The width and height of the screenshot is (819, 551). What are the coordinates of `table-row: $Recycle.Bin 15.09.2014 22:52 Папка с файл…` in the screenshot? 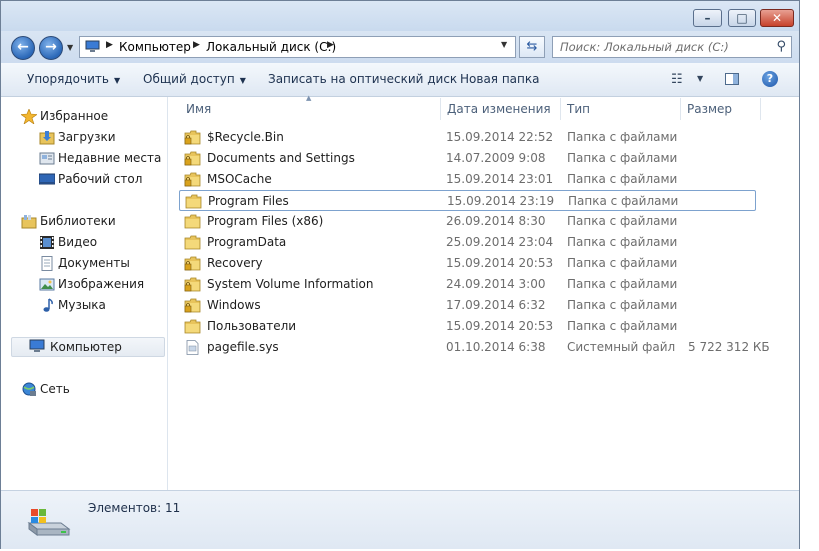 It's located at (467, 137).